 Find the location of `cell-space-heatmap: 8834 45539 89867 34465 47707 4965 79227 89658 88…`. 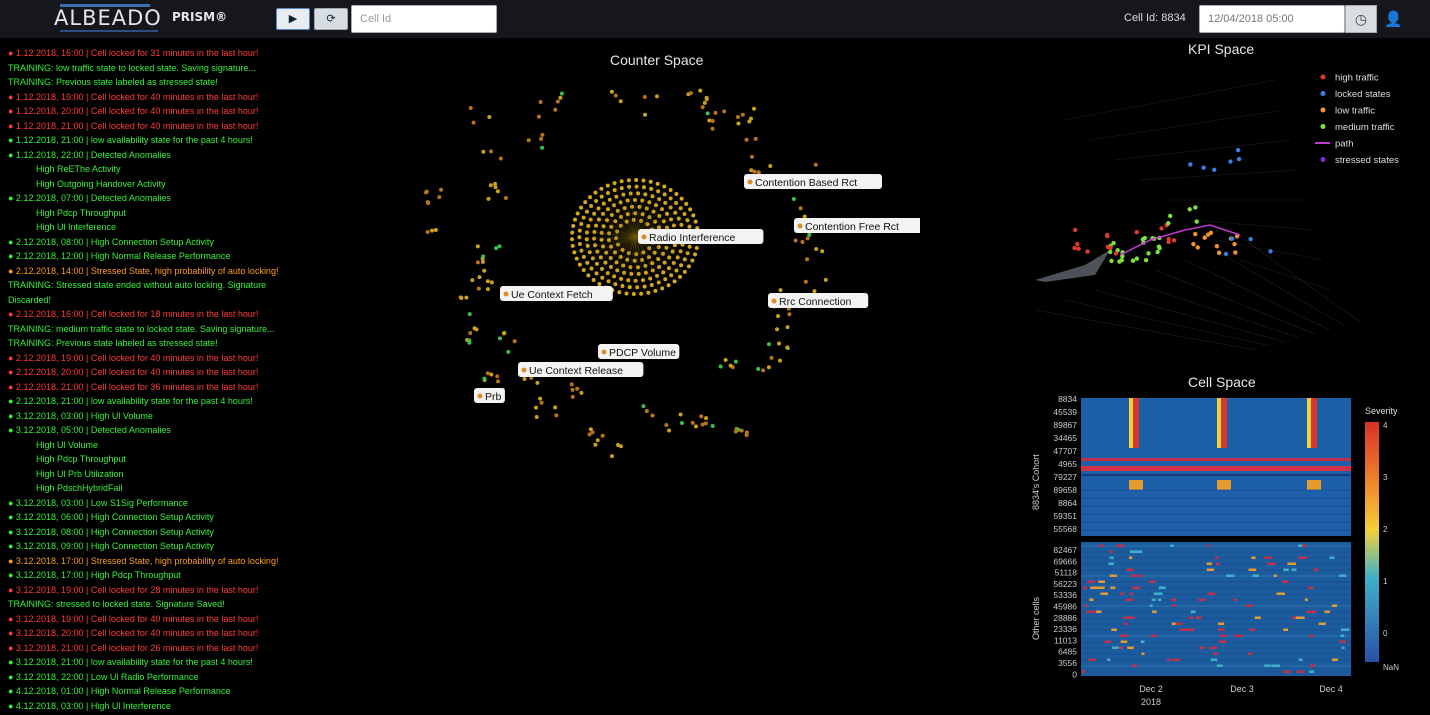

cell-space-heatmap: 8834 45539 89867 34465 47707 4965 79227 89658 88… is located at coordinates (1227, 550).